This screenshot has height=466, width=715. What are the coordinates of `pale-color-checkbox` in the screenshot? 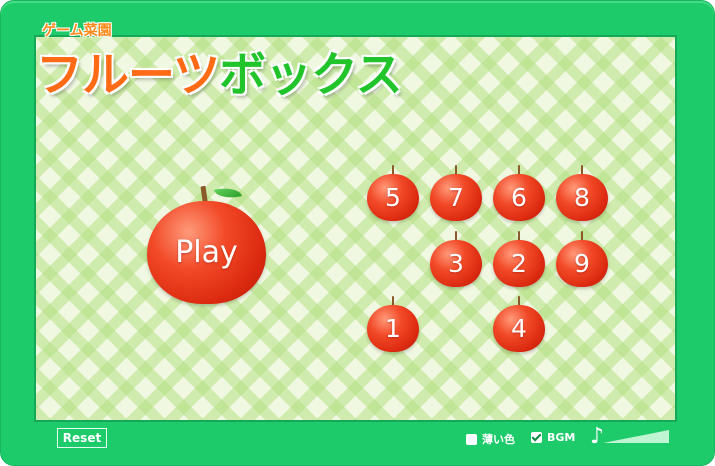 It's located at (471, 439).